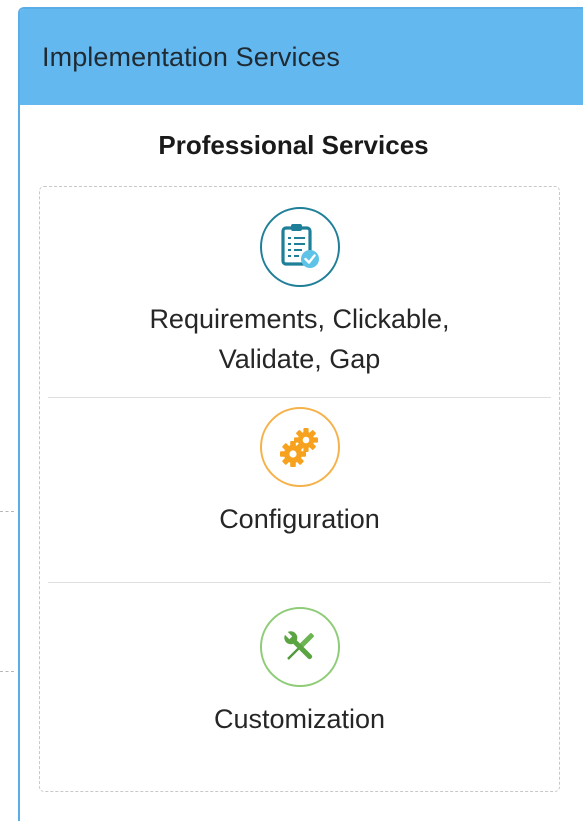 Image resolution: width=583 pixels, height=821 pixels. What do you see at coordinates (299, 719) in the screenshot?
I see `service-item-label: Customization` at bounding box center [299, 719].